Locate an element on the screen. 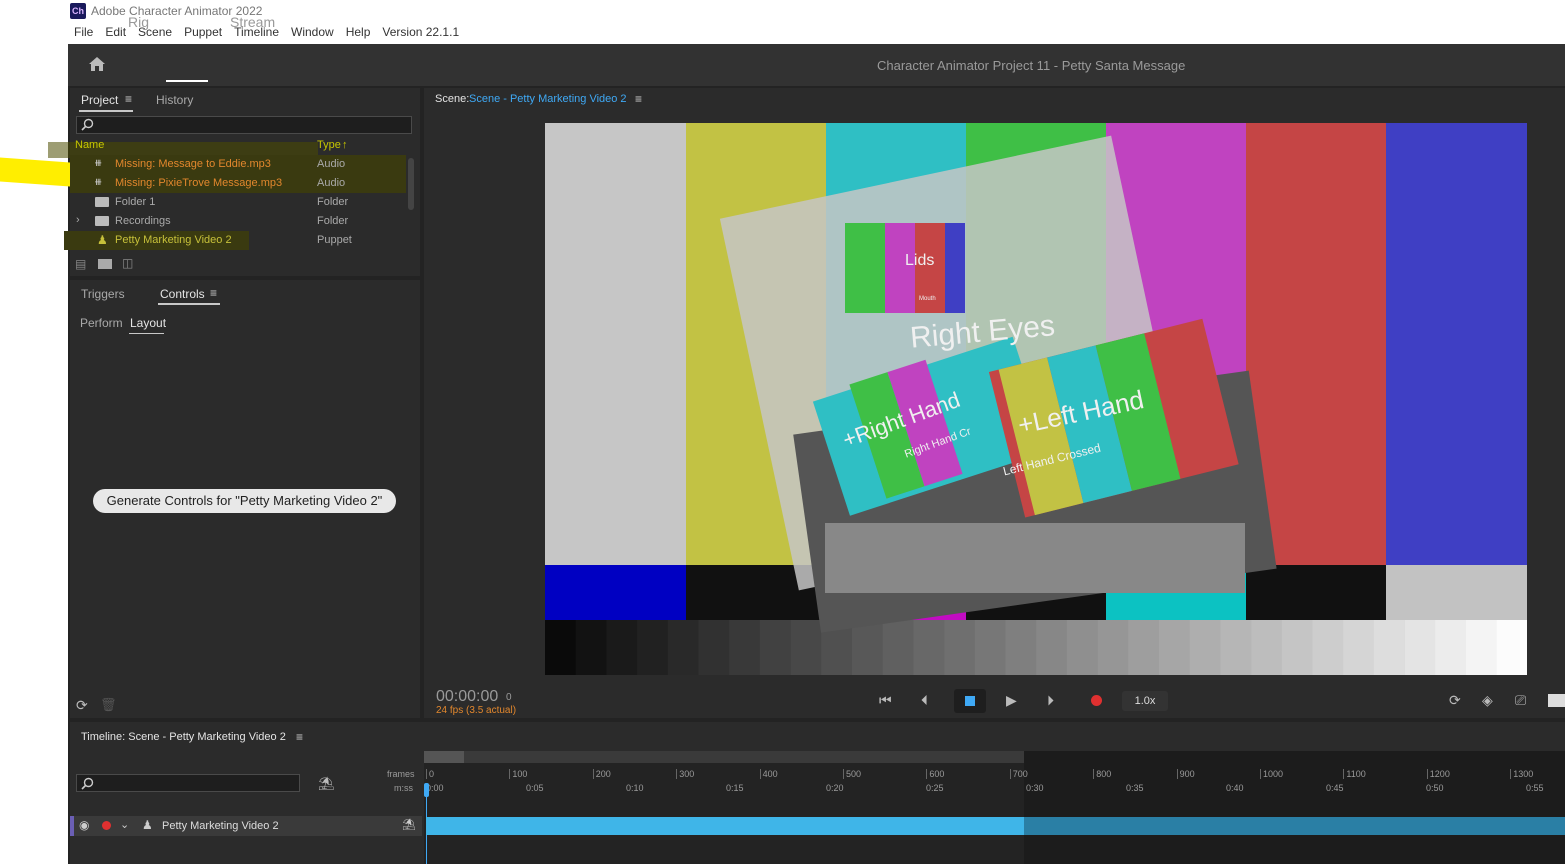  track-bar is located at coordinates (725, 826).